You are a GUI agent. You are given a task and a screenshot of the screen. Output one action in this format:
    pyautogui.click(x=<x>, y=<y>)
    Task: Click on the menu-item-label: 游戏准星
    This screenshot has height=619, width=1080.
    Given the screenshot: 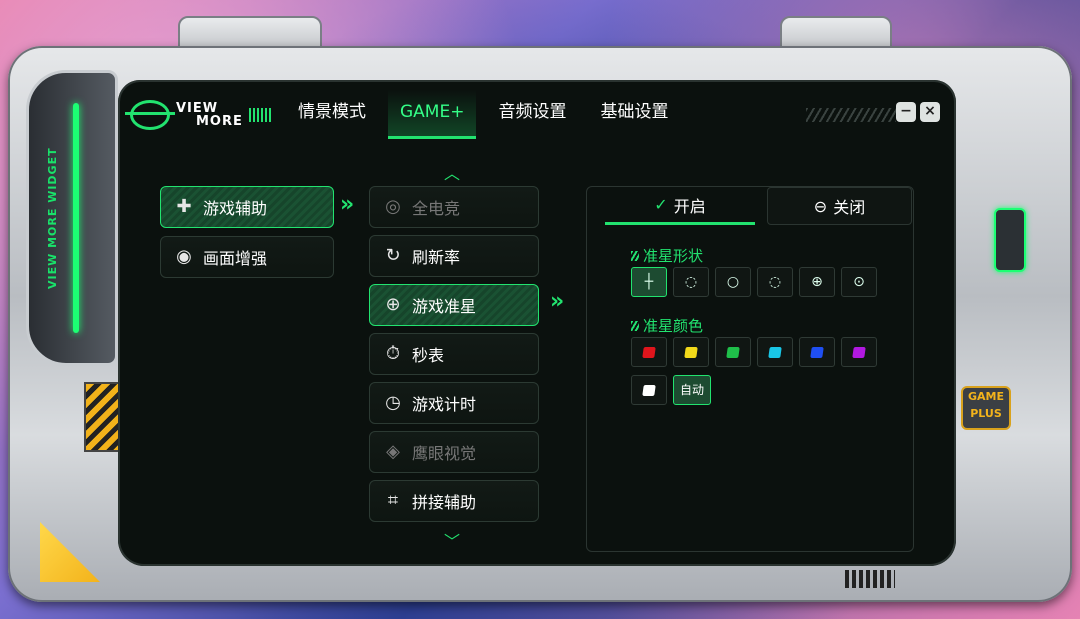 What is the action you would take?
    pyautogui.click(x=444, y=306)
    